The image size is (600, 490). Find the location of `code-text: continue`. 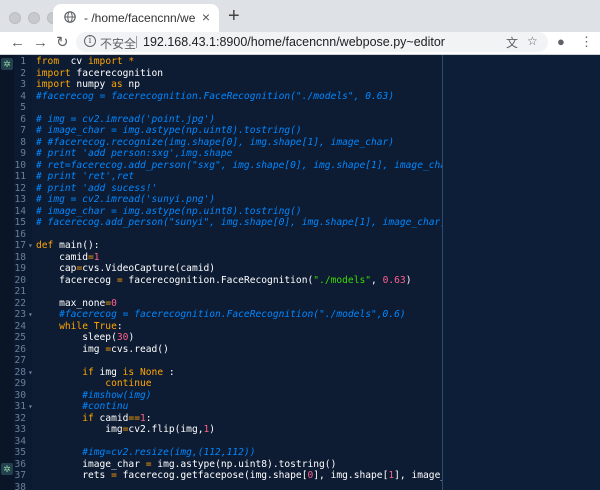

code-text: continue is located at coordinates (94, 383).